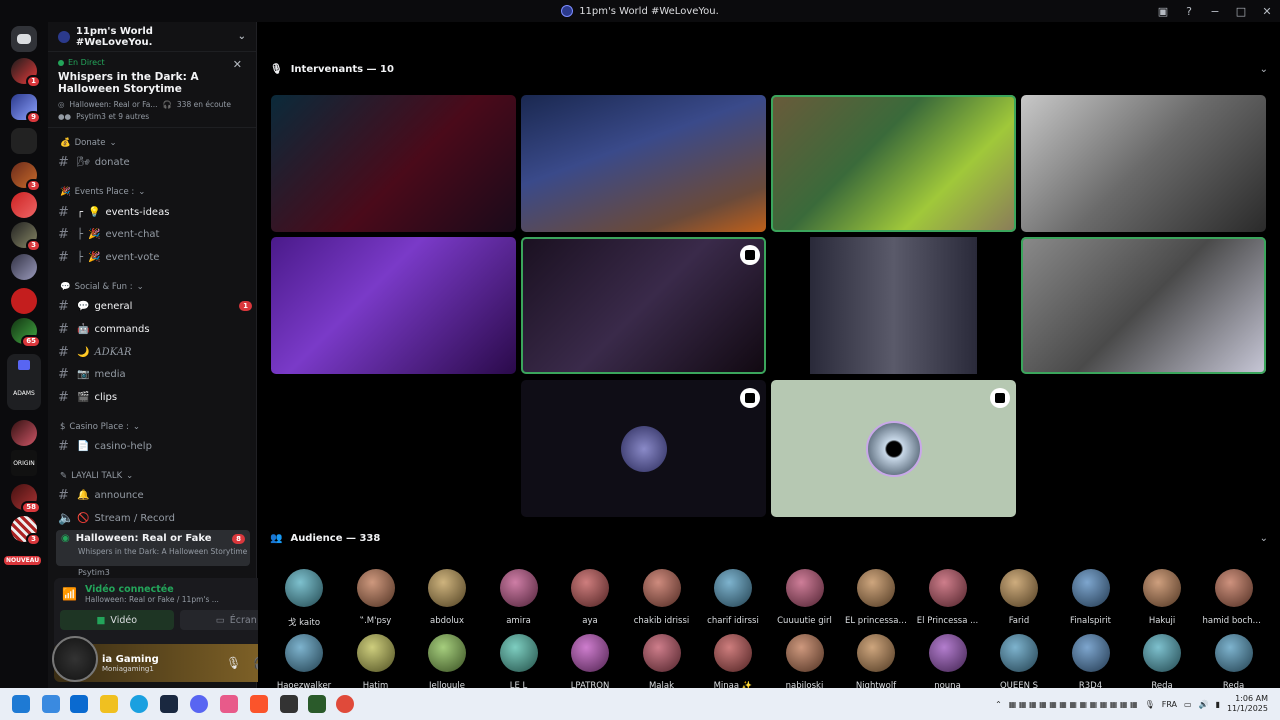 The width and height of the screenshot is (1280, 720). Describe the element at coordinates (88, 143) in the screenshot. I see `category-donate: 💰 Donate ⌄` at that location.